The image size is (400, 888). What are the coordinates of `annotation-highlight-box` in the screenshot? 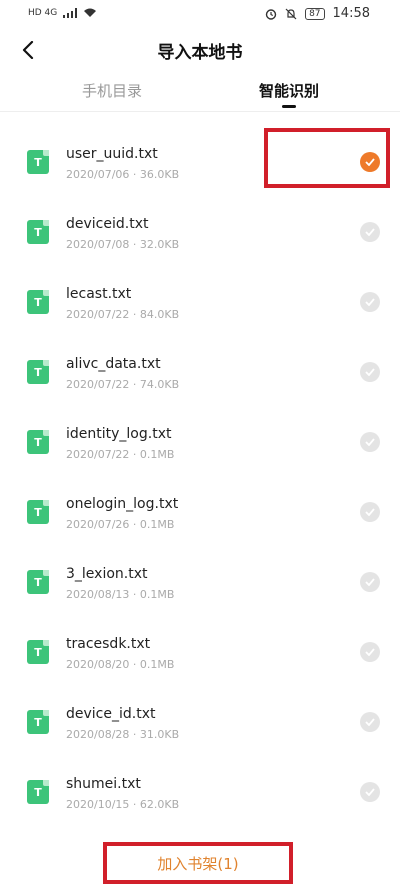 It's located at (327, 158).